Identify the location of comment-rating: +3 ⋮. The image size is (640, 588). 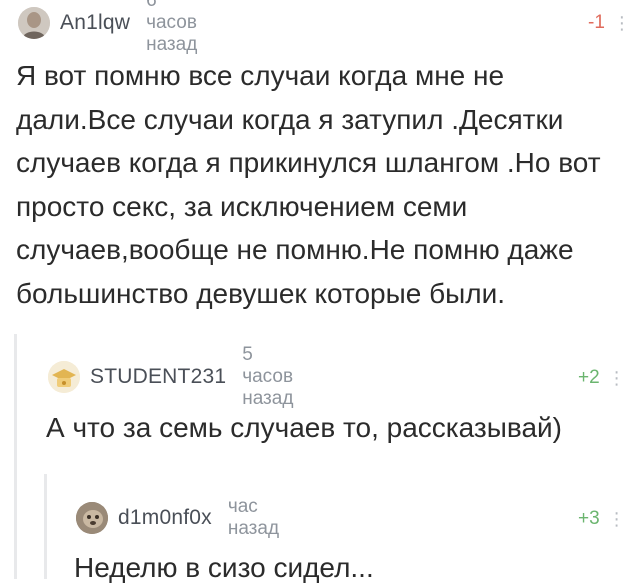
(602, 519).